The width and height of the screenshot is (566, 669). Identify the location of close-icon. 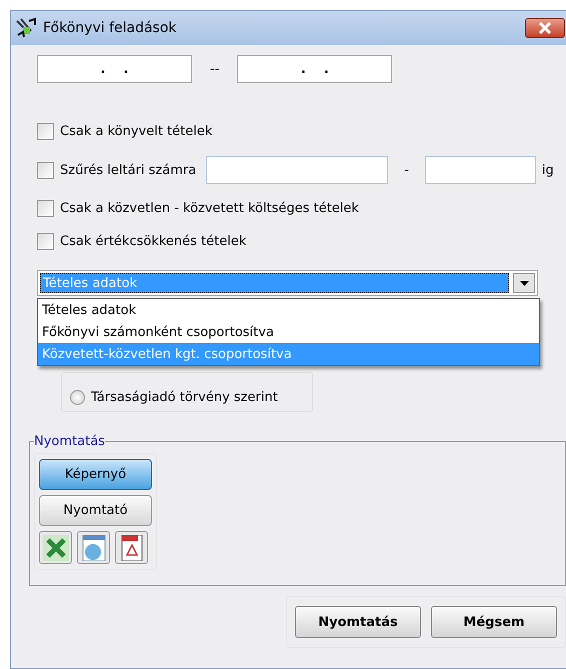
(545, 28).